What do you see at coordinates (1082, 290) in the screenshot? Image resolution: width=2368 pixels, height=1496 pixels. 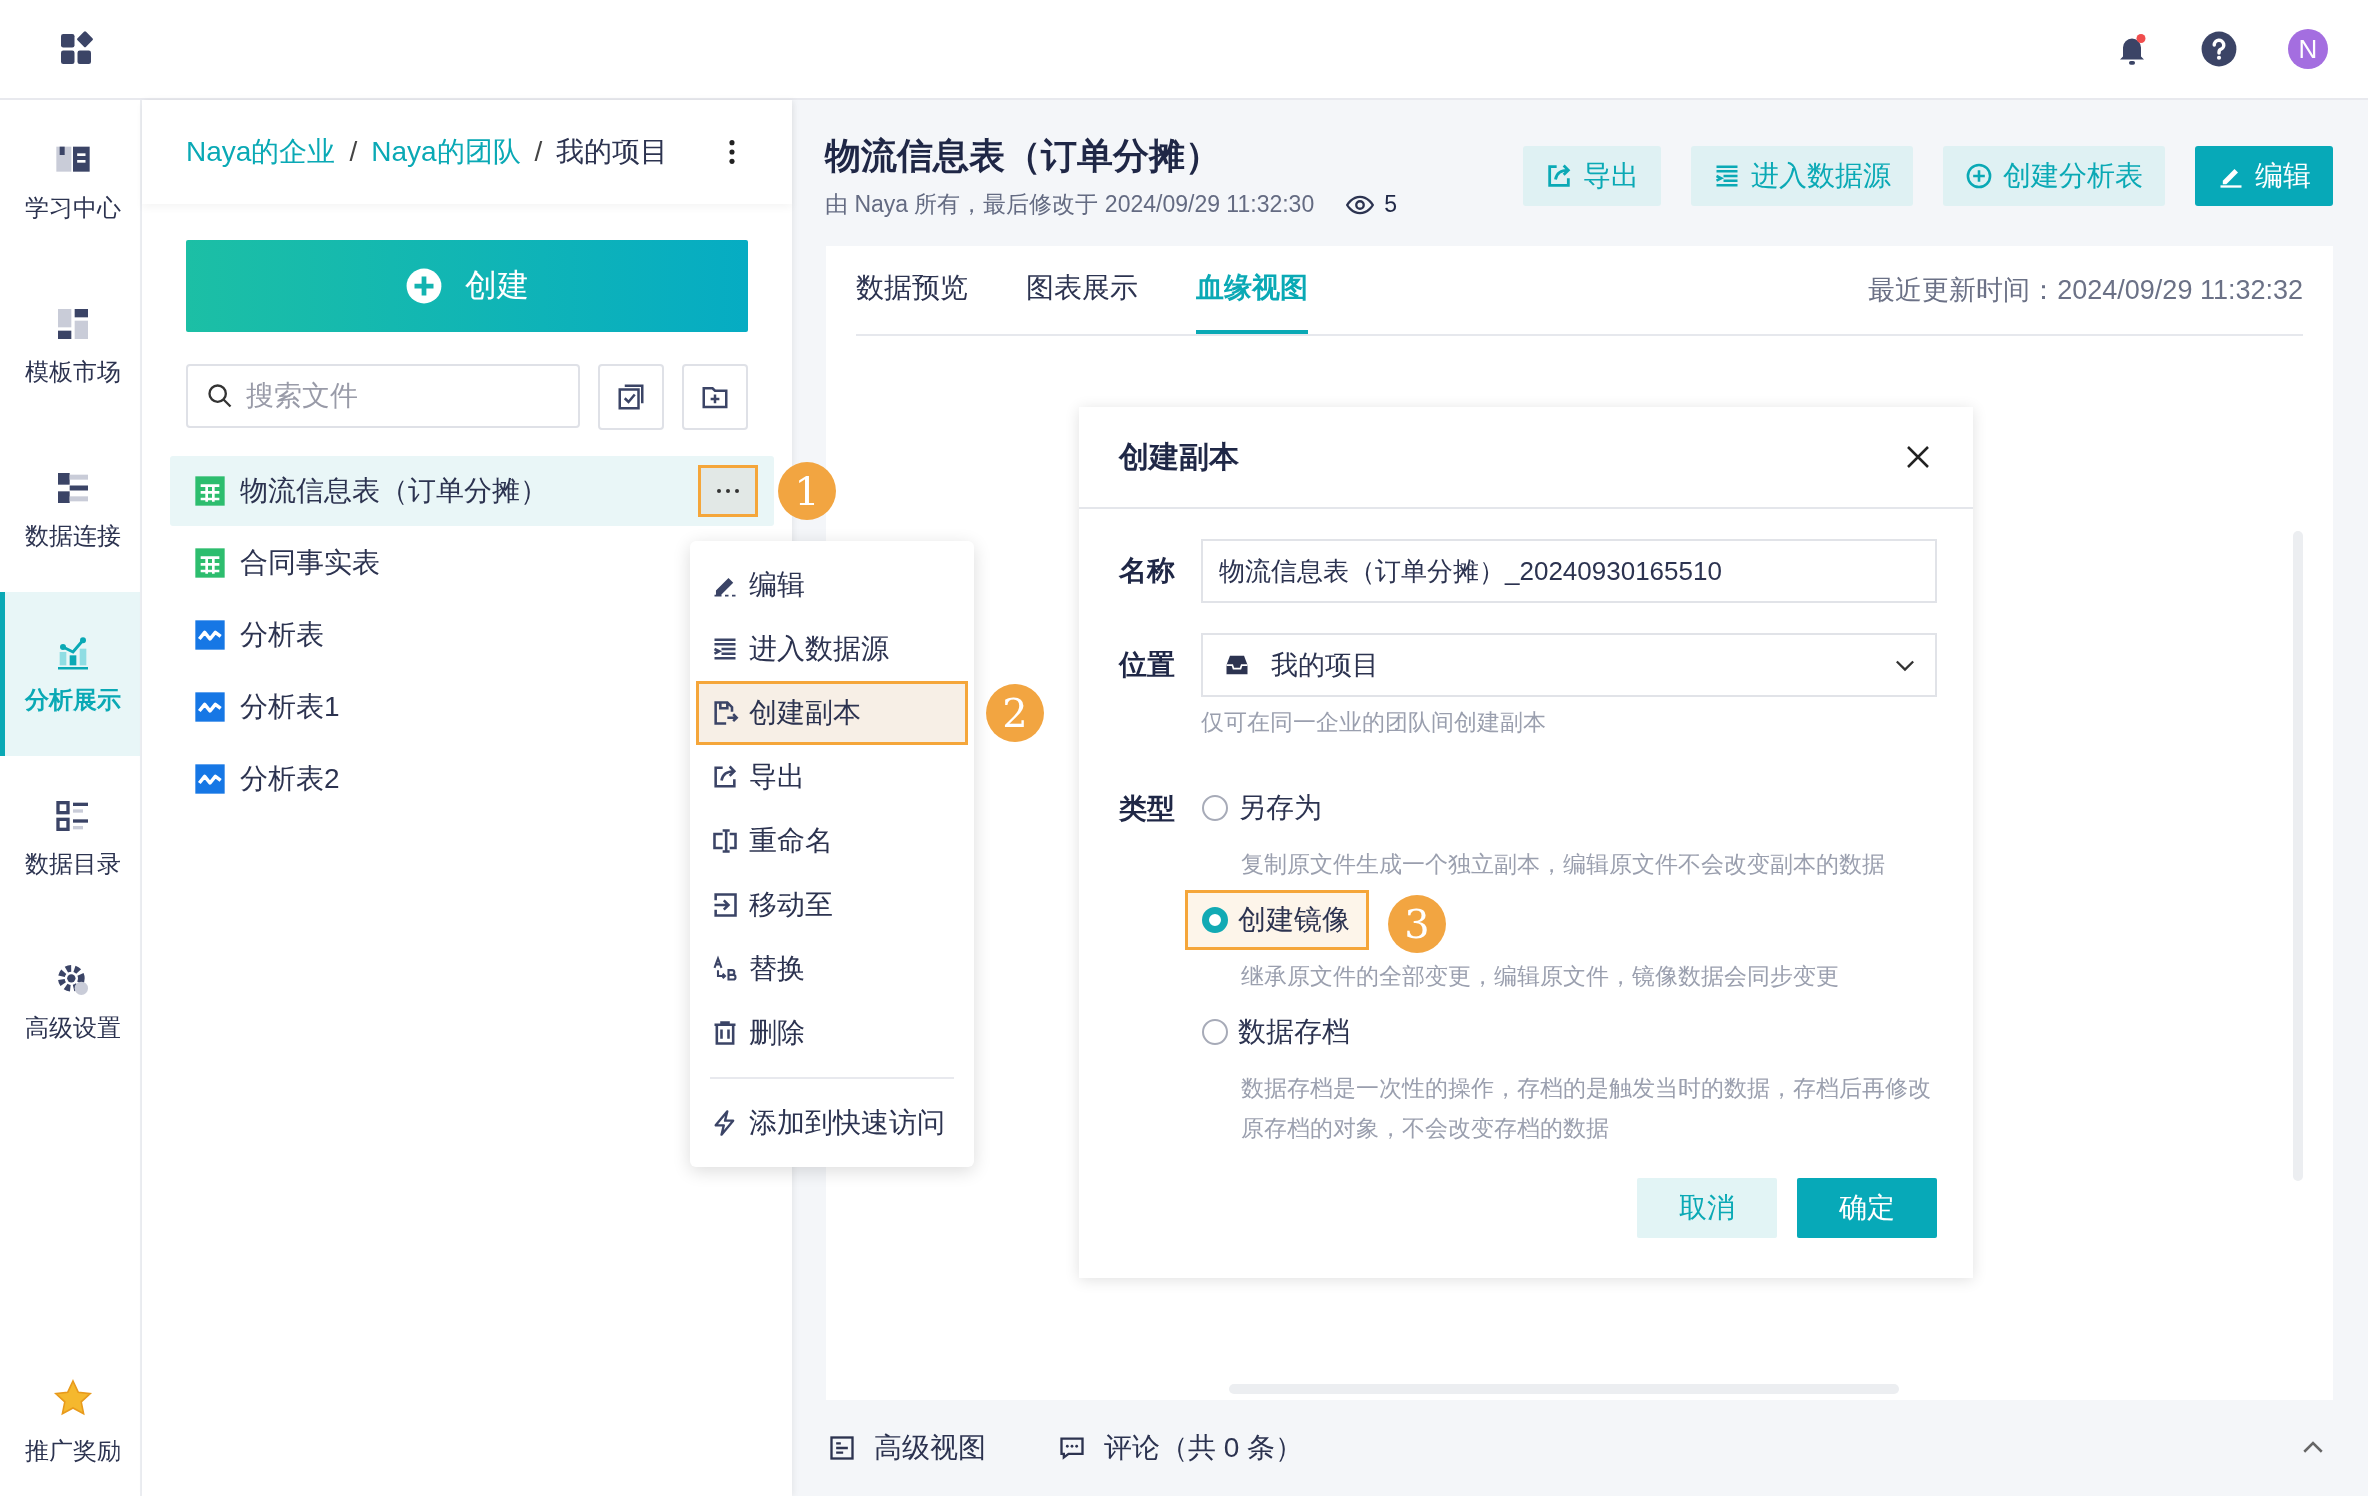 I see `tab: 图表展示` at bounding box center [1082, 290].